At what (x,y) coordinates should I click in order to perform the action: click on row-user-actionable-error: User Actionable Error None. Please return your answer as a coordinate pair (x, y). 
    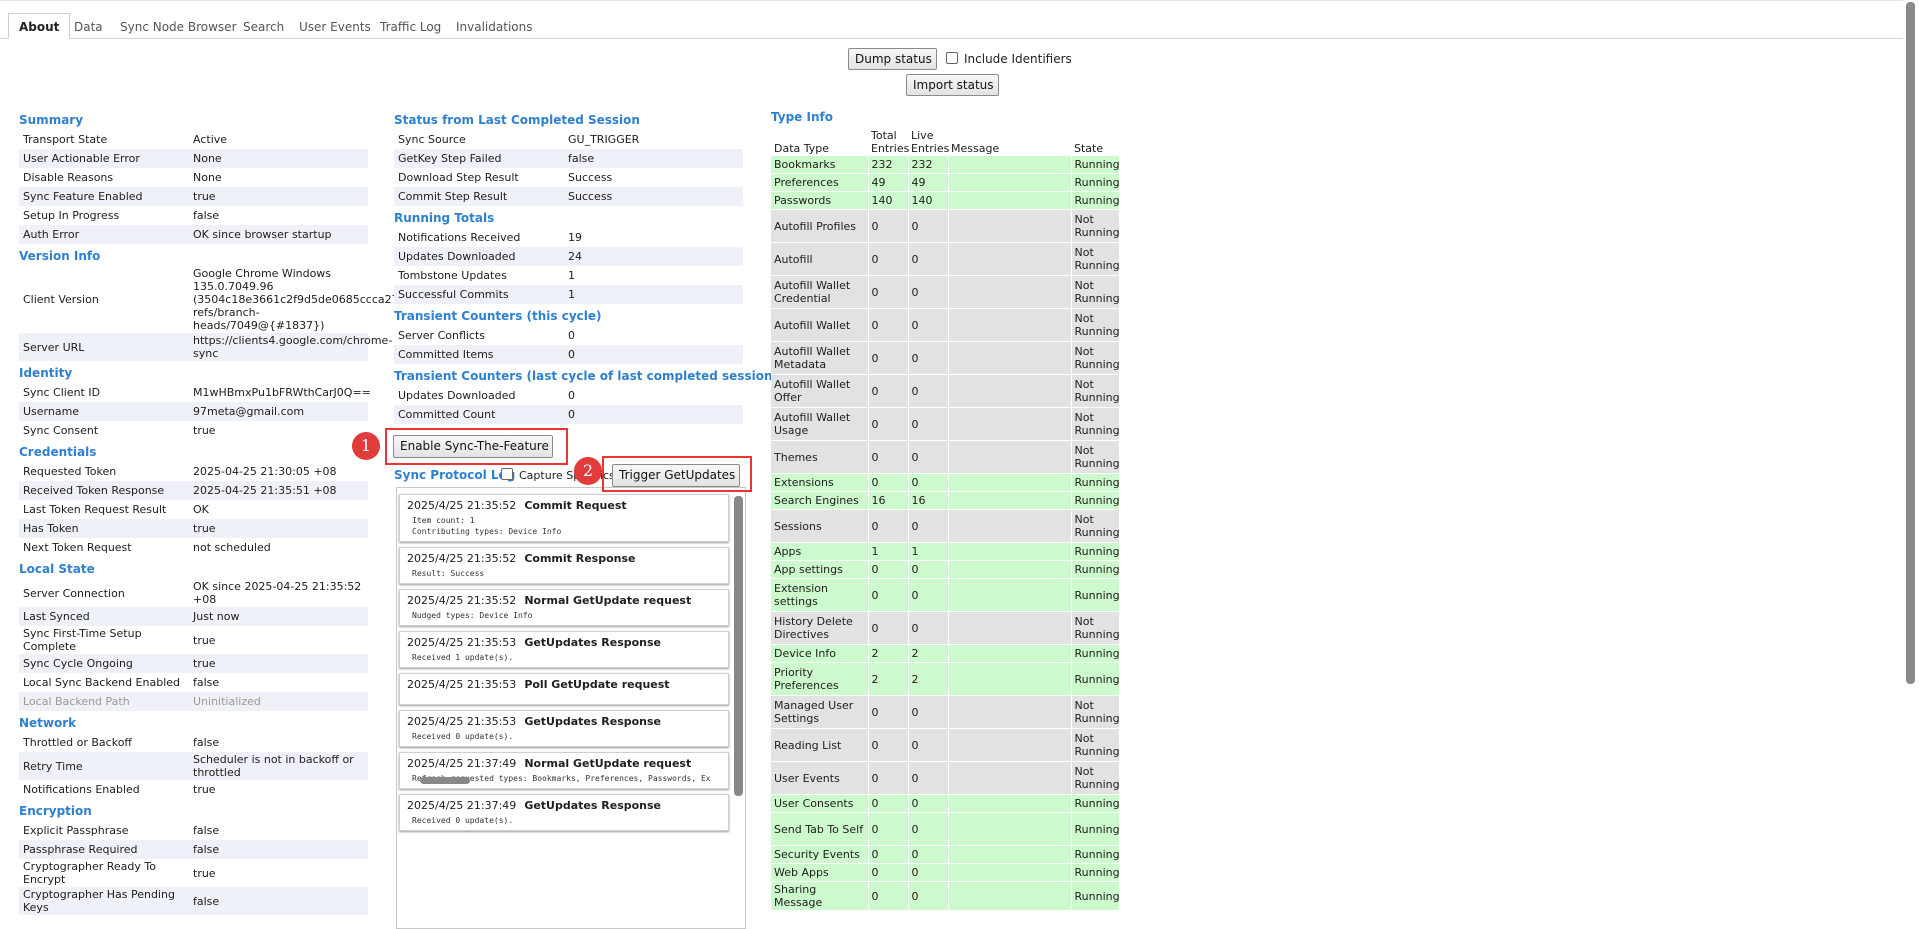
    Looking at the image, I should click on (193, 158).